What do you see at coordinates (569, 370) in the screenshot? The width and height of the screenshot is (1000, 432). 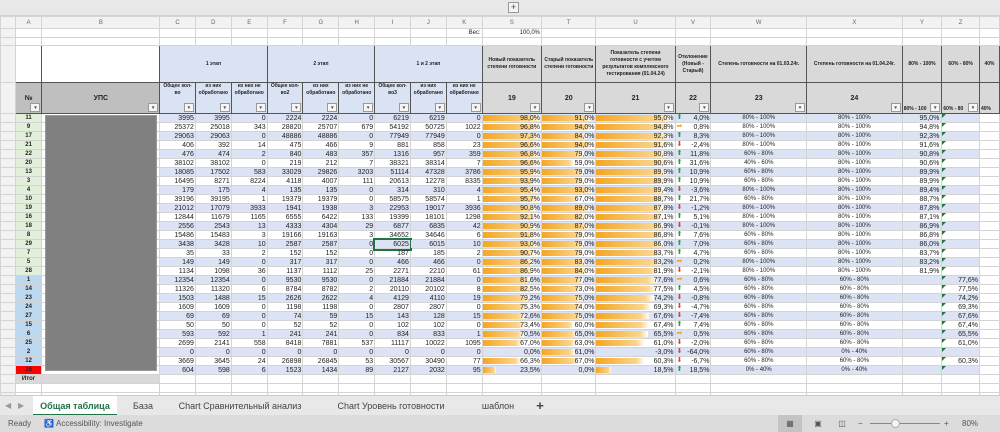 I see `progress-cell-t: 0,0%` at bounding box center [569, 370].